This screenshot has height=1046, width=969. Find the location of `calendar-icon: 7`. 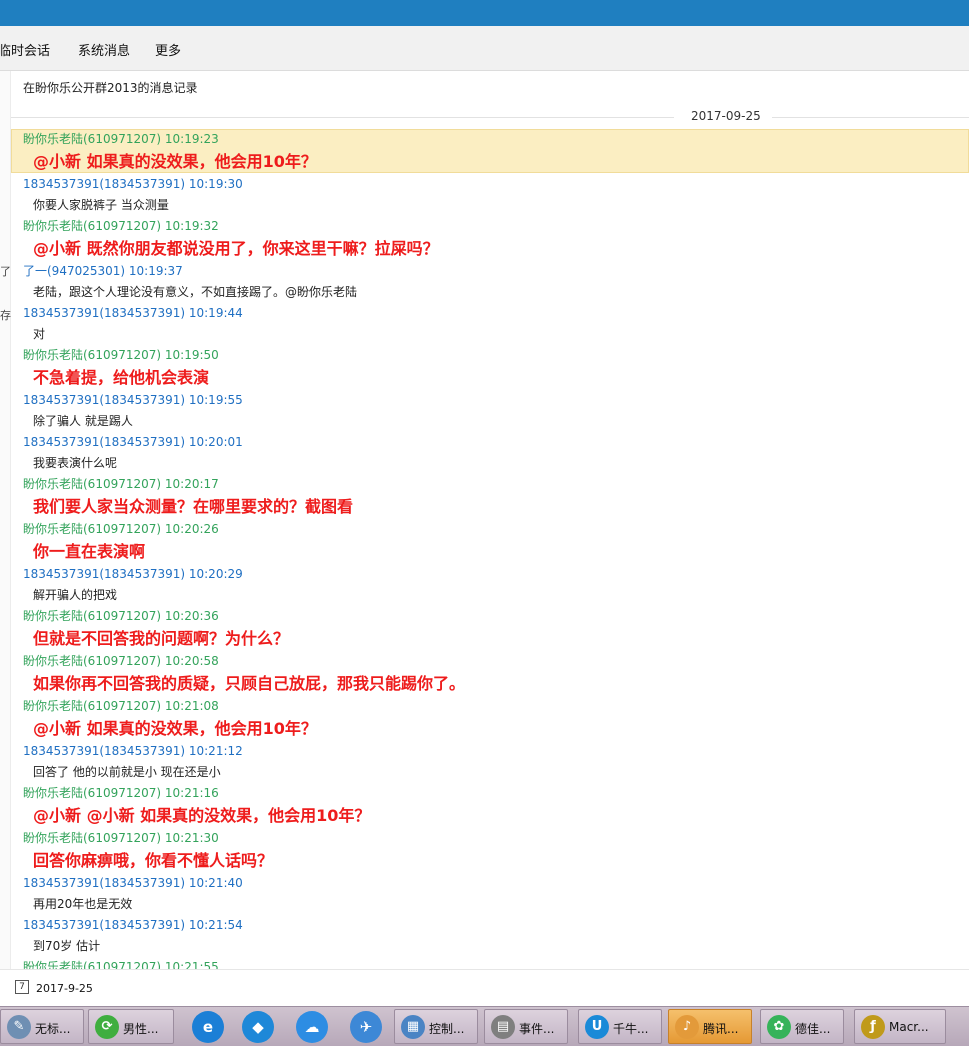

calendar-icon: 7 is located at coordinates (22, 987).